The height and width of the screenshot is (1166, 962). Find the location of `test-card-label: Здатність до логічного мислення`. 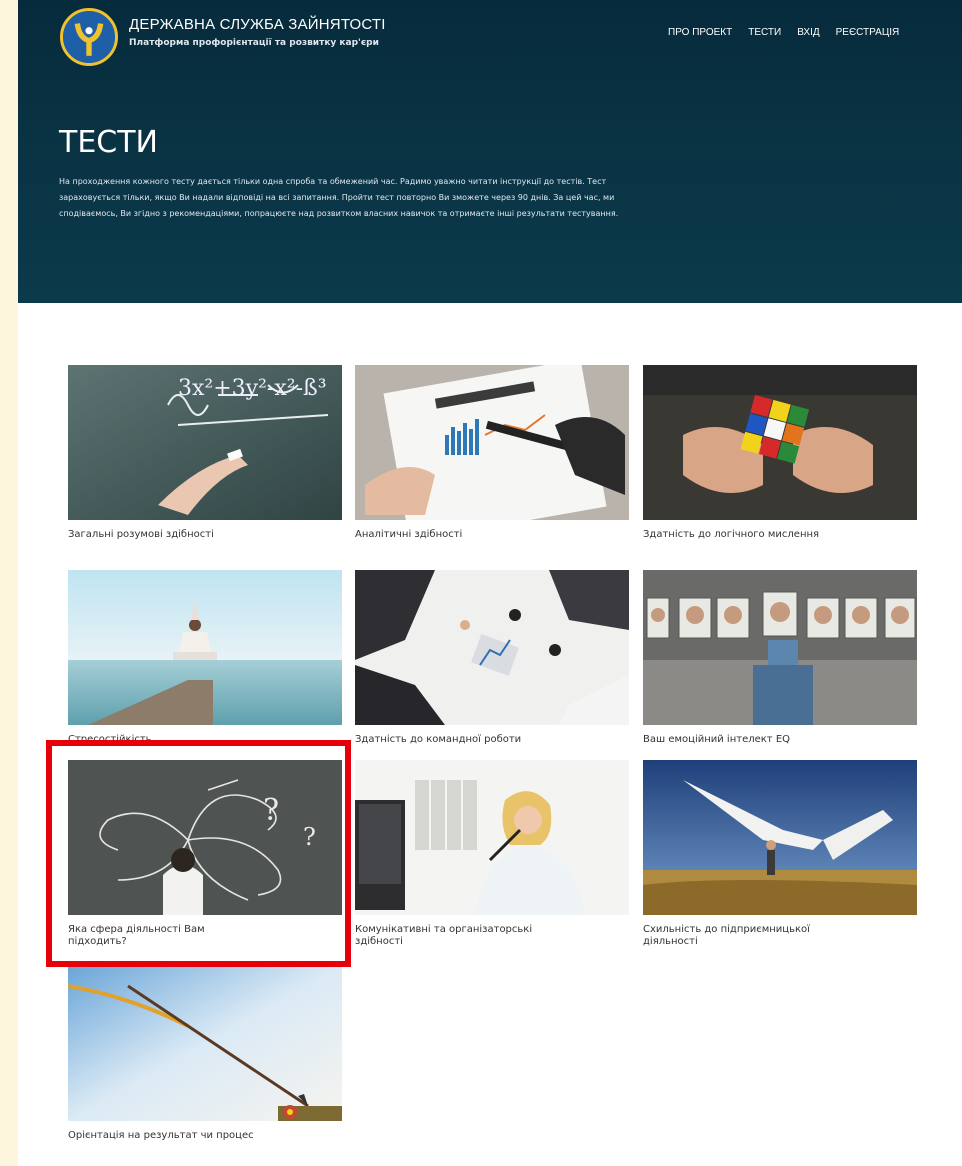

test-card-label: Здатність до логічного мислення is located at coordinates (731, 534).